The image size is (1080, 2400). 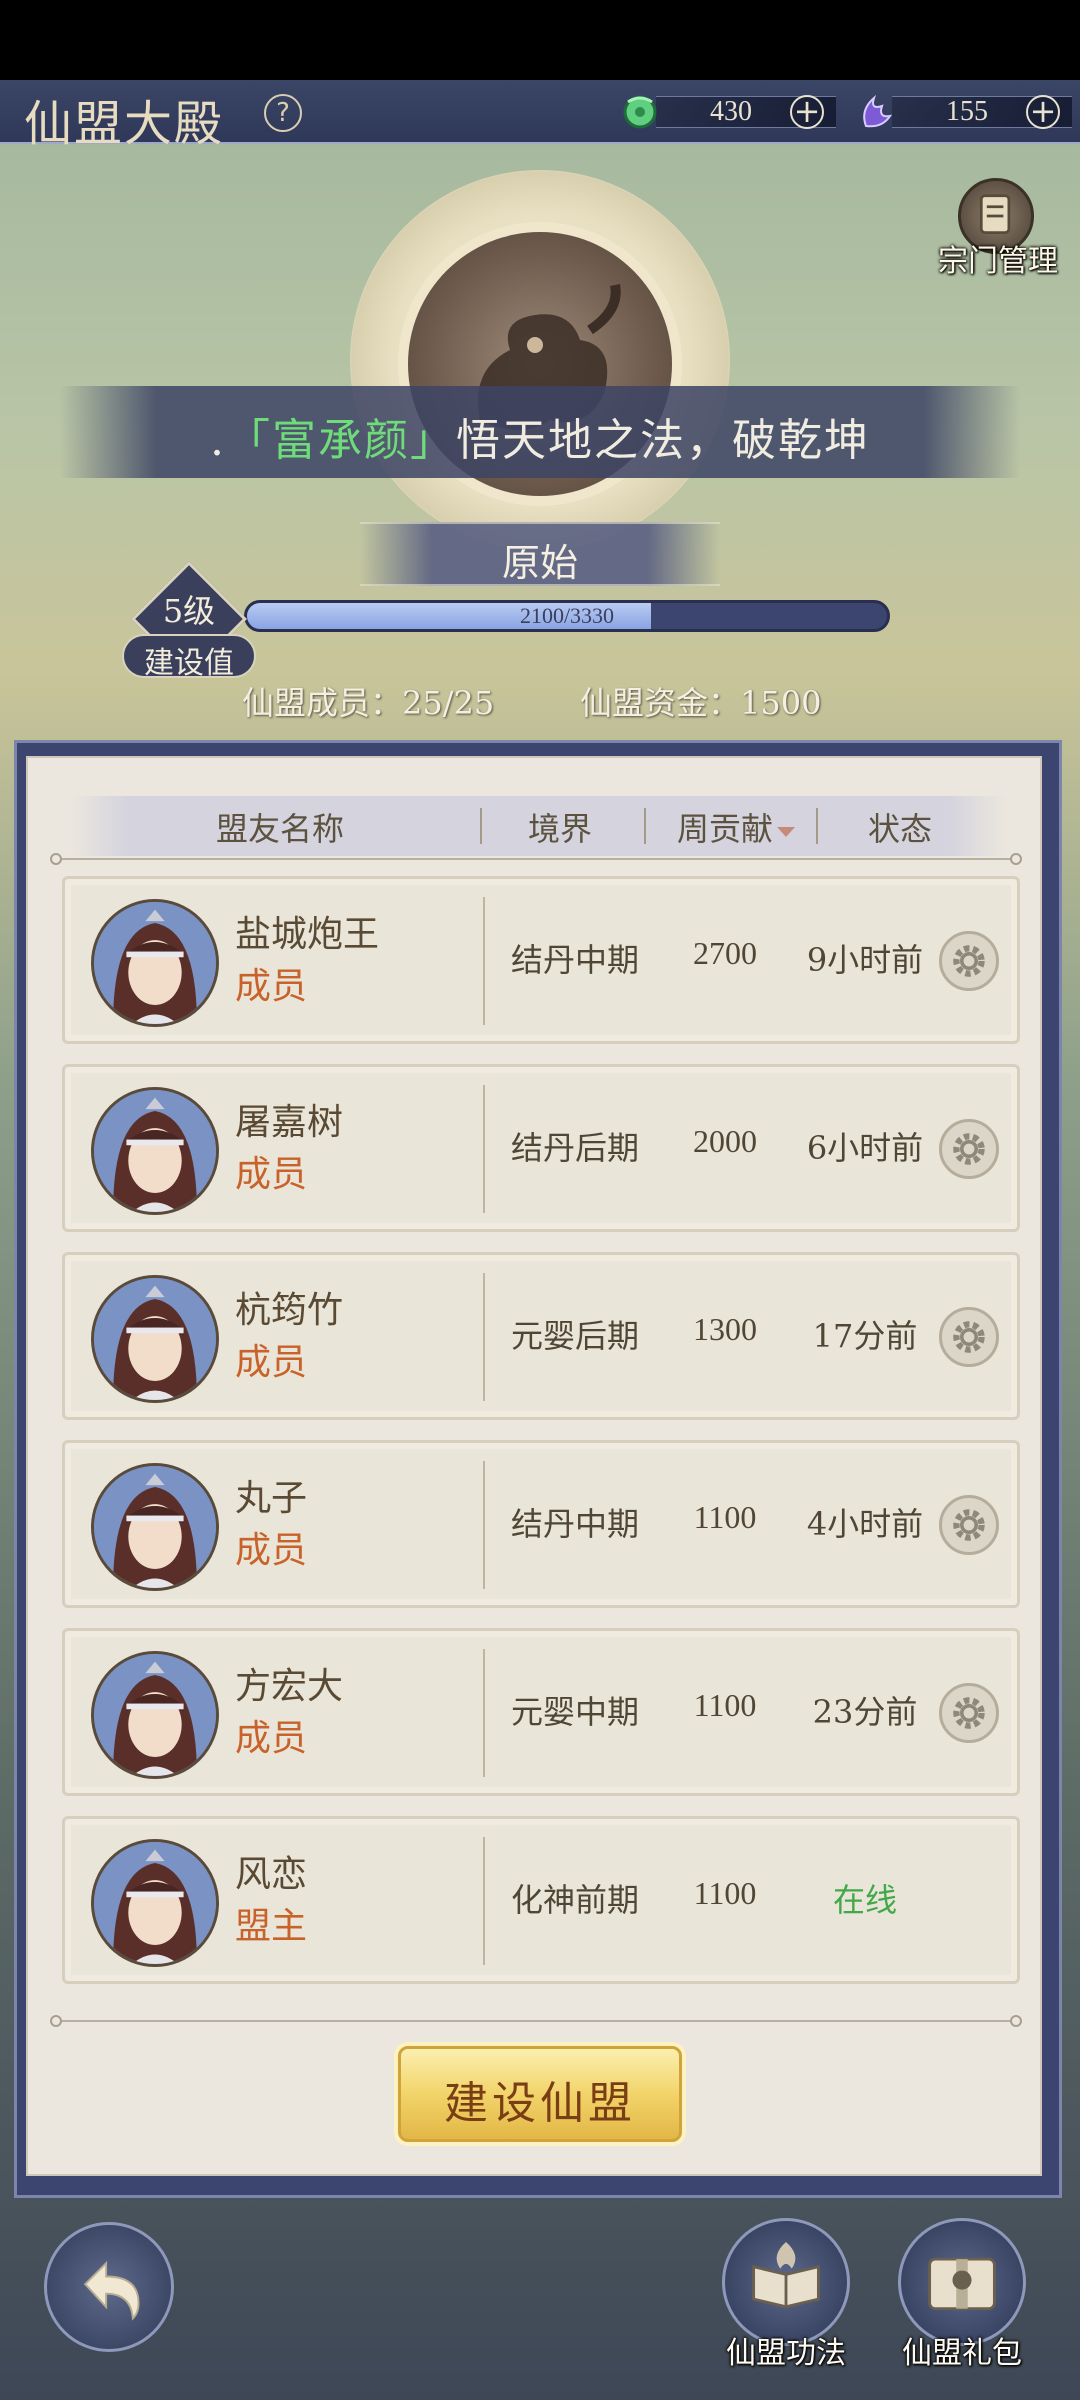 I want to click on technique-book-icon, so click(x=786, y=2282).